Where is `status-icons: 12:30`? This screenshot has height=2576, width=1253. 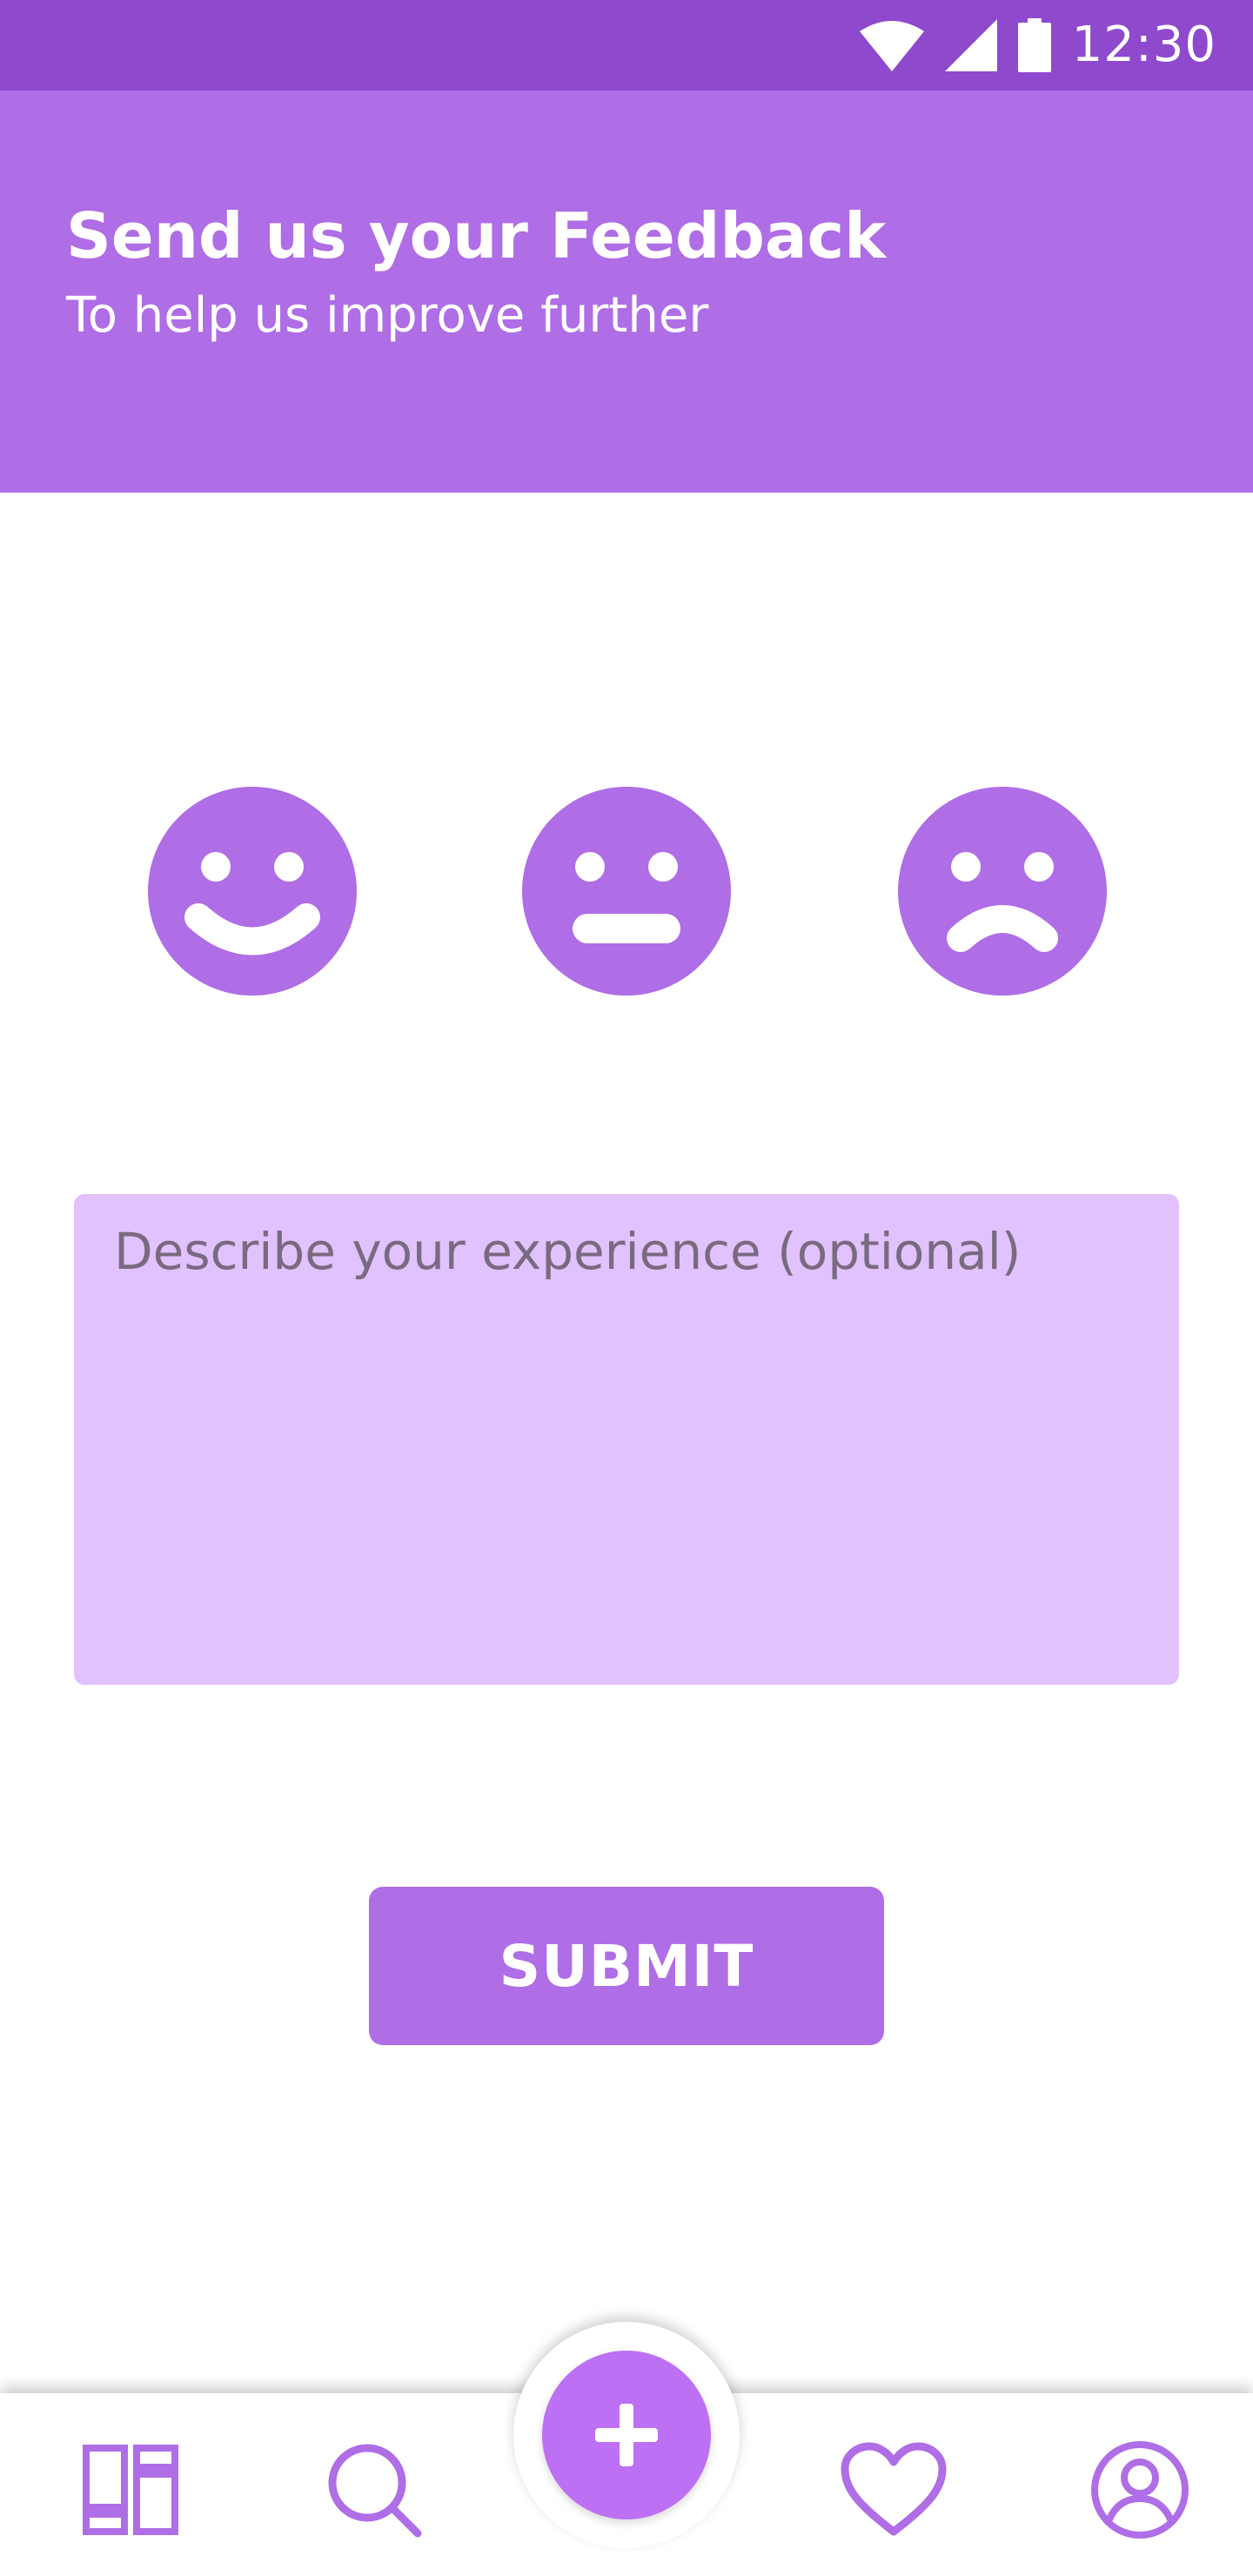 status-icons: 12:30 is located at coordinates (1037, 45).